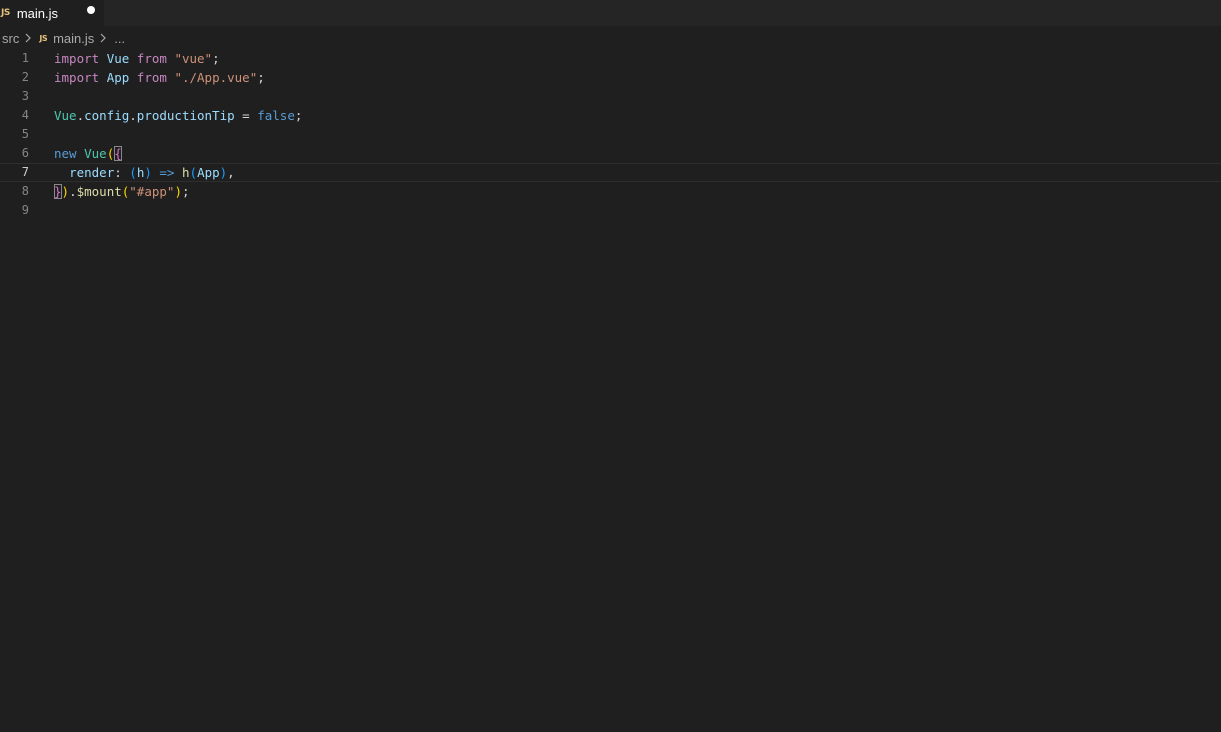 Image resolution: width=1221 pixels, height=732 pixels. Describe the element at coordinates (25, 134) in the screenshot. I see `line-number: 5` at that location.